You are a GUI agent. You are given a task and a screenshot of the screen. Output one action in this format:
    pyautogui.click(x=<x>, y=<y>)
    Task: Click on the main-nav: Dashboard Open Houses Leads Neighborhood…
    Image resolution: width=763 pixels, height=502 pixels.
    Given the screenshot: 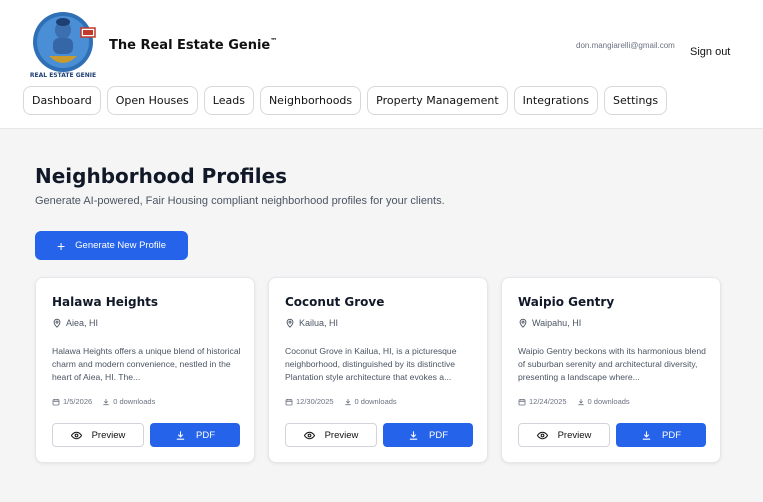 What is the action you would take?
    pyautogui.click(x=345, y=100)
    